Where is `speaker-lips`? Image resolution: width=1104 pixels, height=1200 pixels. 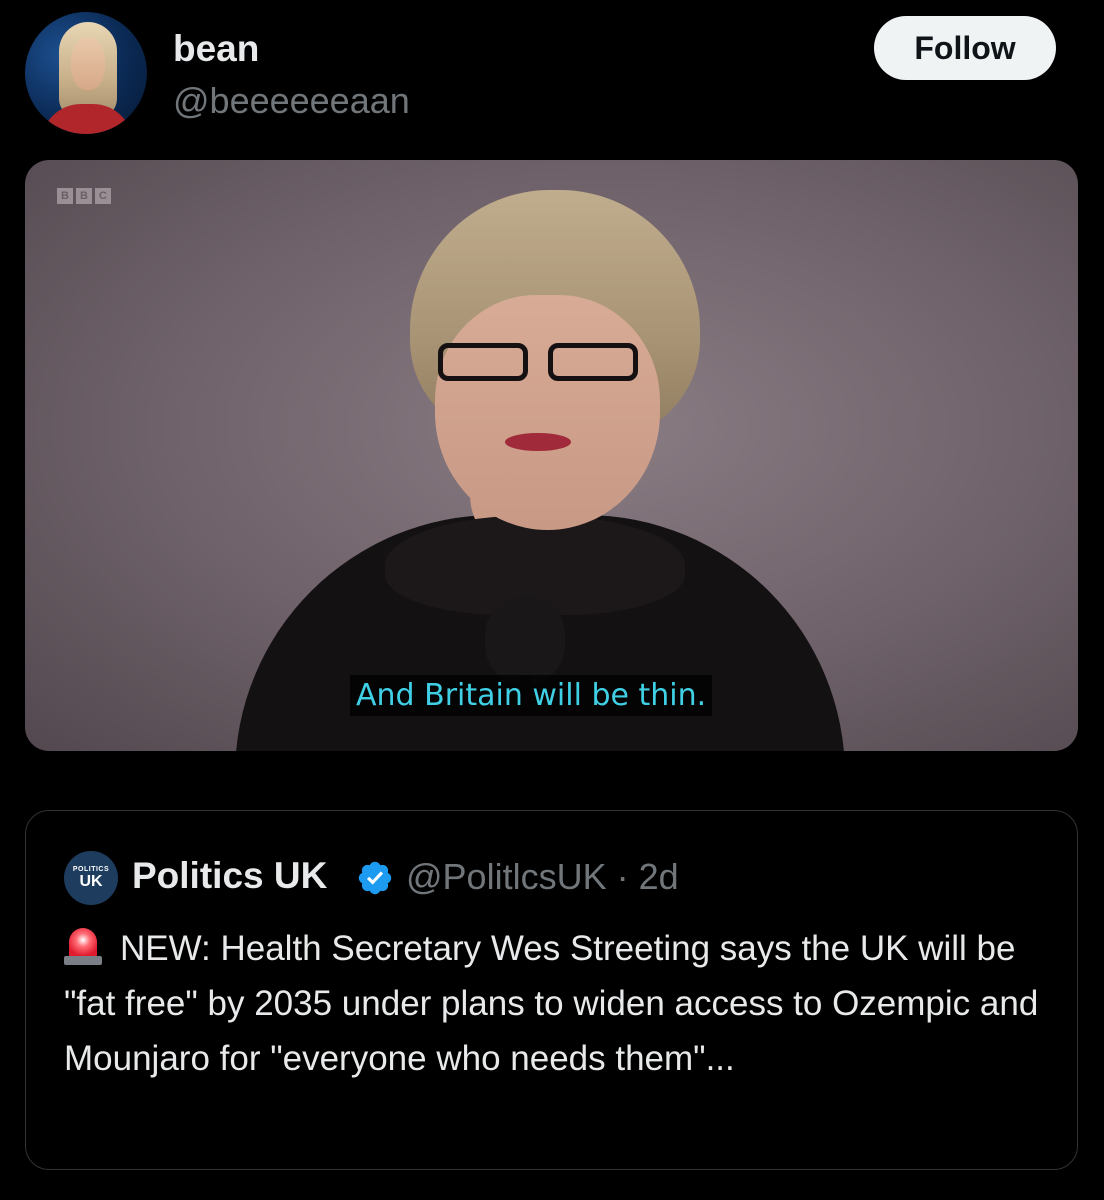
speaker-lips is located at coordinates (538, 442).